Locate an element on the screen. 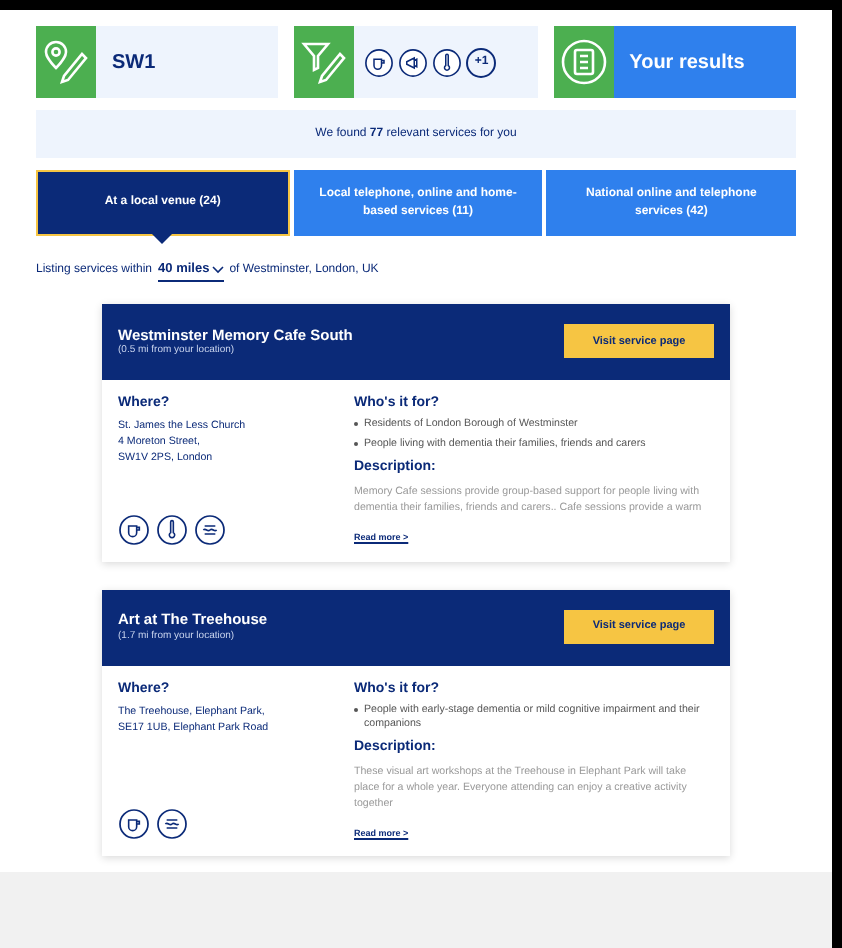 The image size is (842, 948). location-step: SW1 is located at coordinates (157, 62).